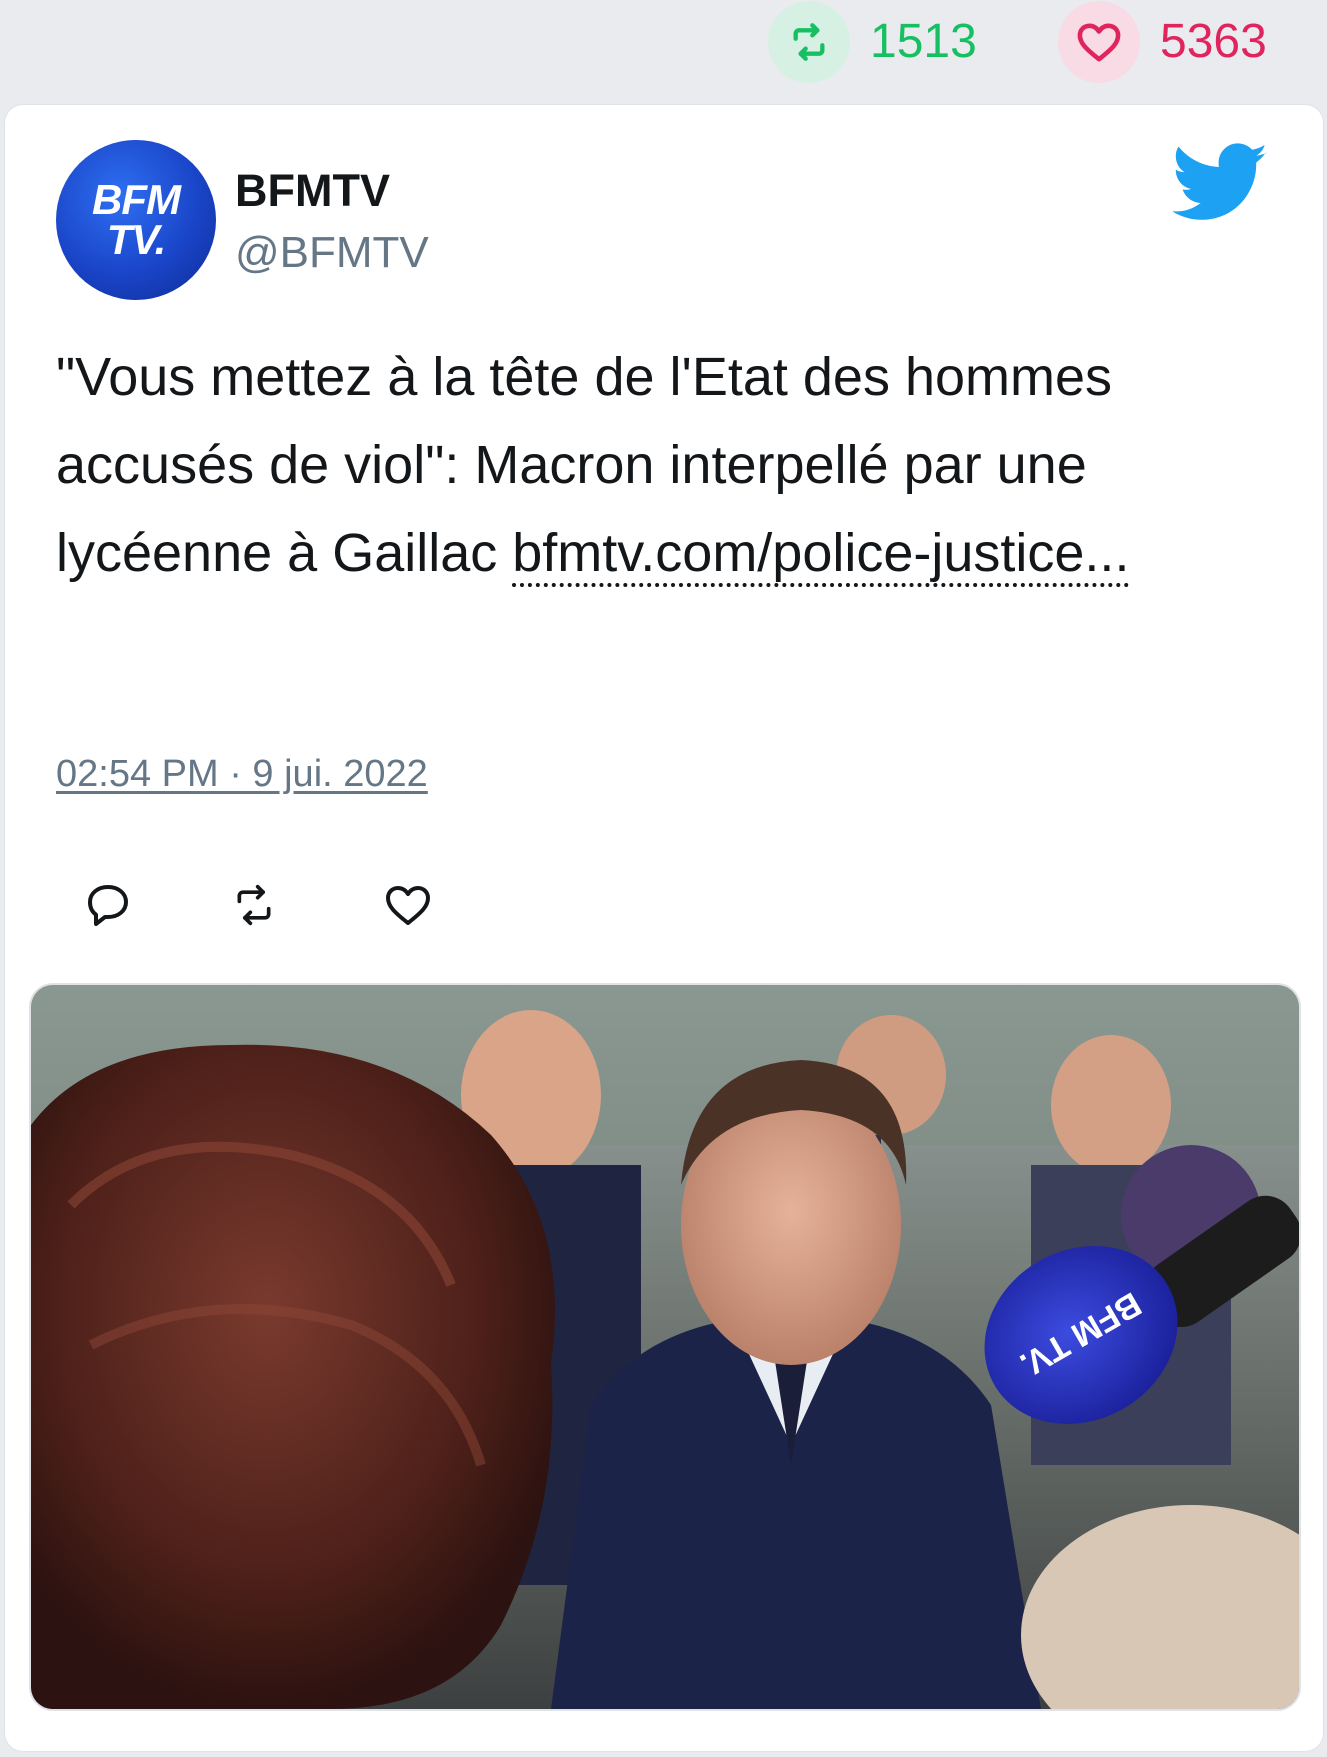 This screenshot has height=1757, width=1327. What do you see at coordinates (332, 253) in the screenshot?
I see `author-handle: @BFMTV` at bounding box center [332, 253].